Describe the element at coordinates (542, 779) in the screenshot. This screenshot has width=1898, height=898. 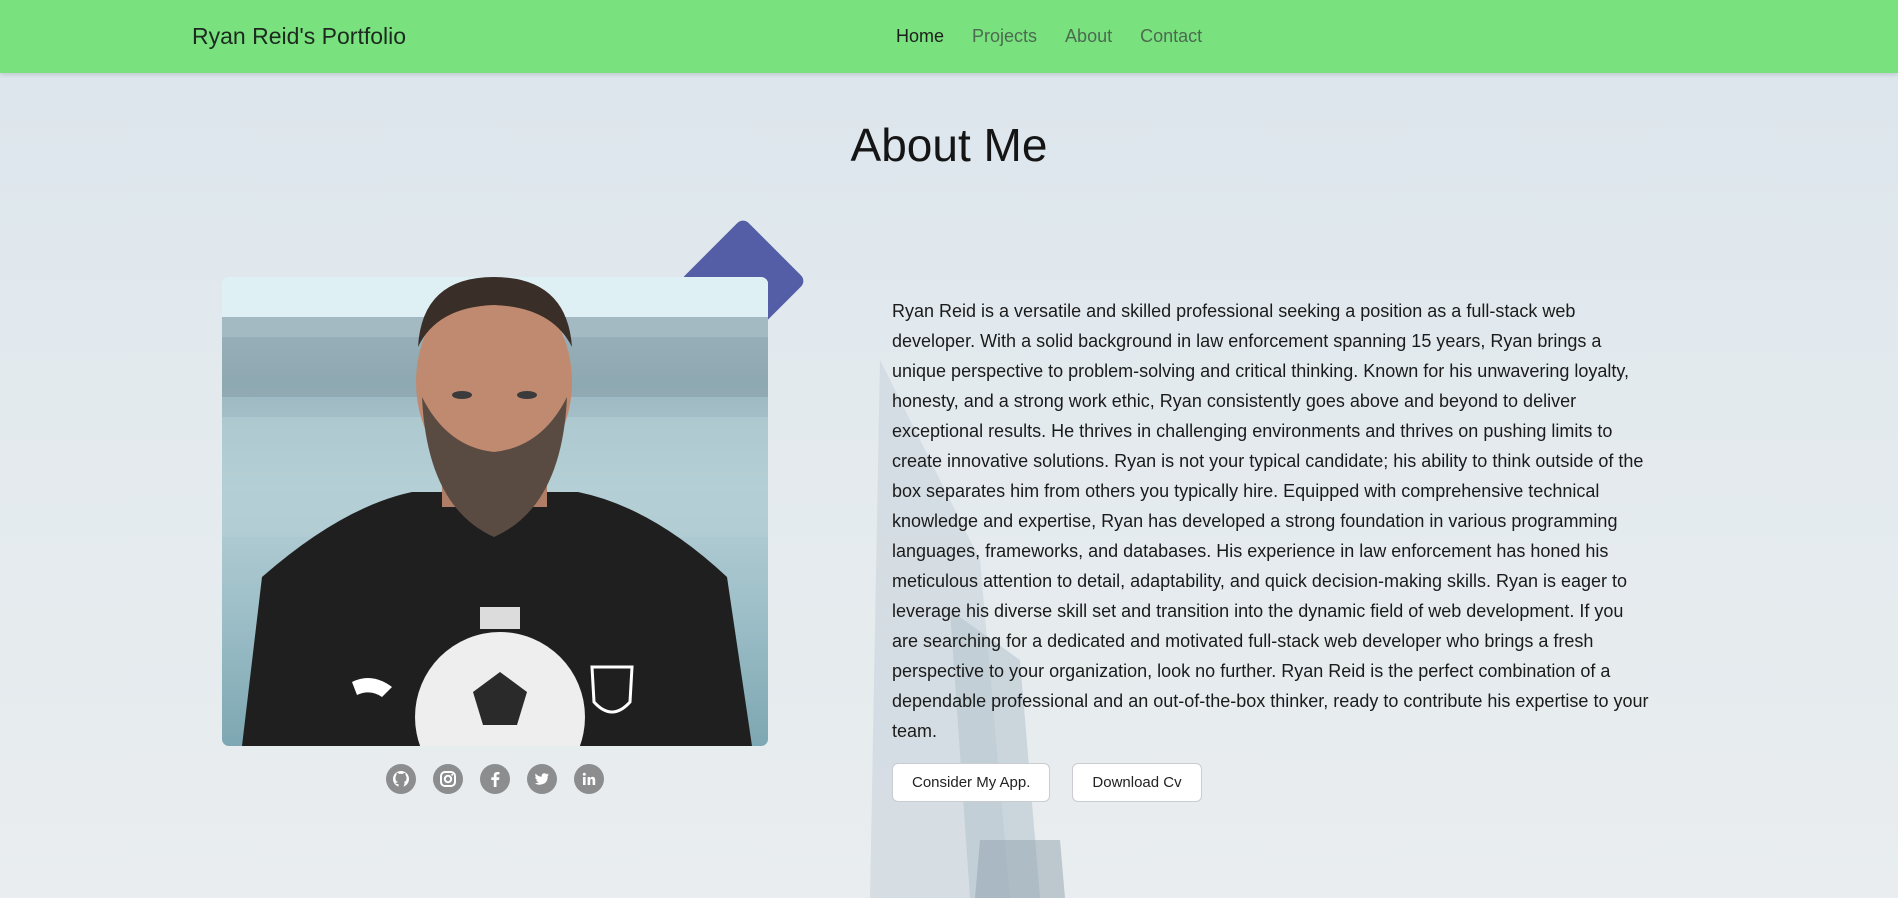
I see `twitter-icon` at that location.